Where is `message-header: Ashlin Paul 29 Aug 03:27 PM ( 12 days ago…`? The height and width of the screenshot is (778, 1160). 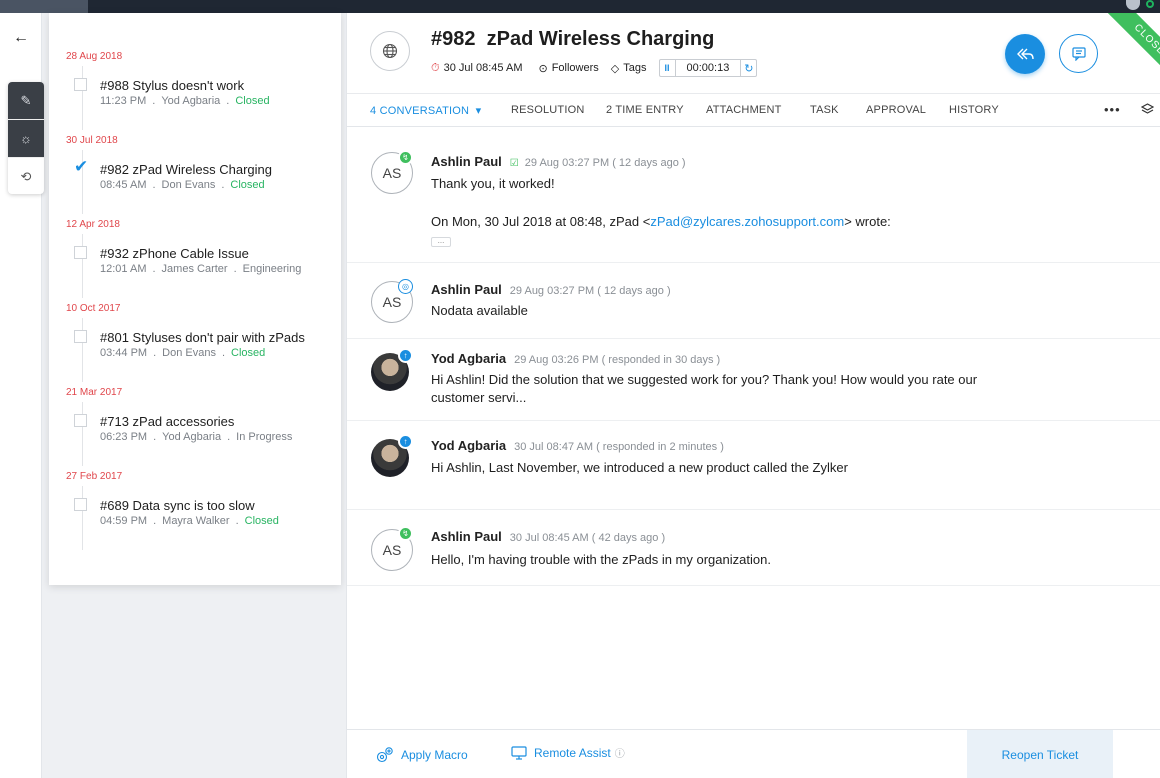
message-header: Ashlin Paul 29 Aug 03:27 PM ( 12 days ago… is located at coordinates (551, 289).